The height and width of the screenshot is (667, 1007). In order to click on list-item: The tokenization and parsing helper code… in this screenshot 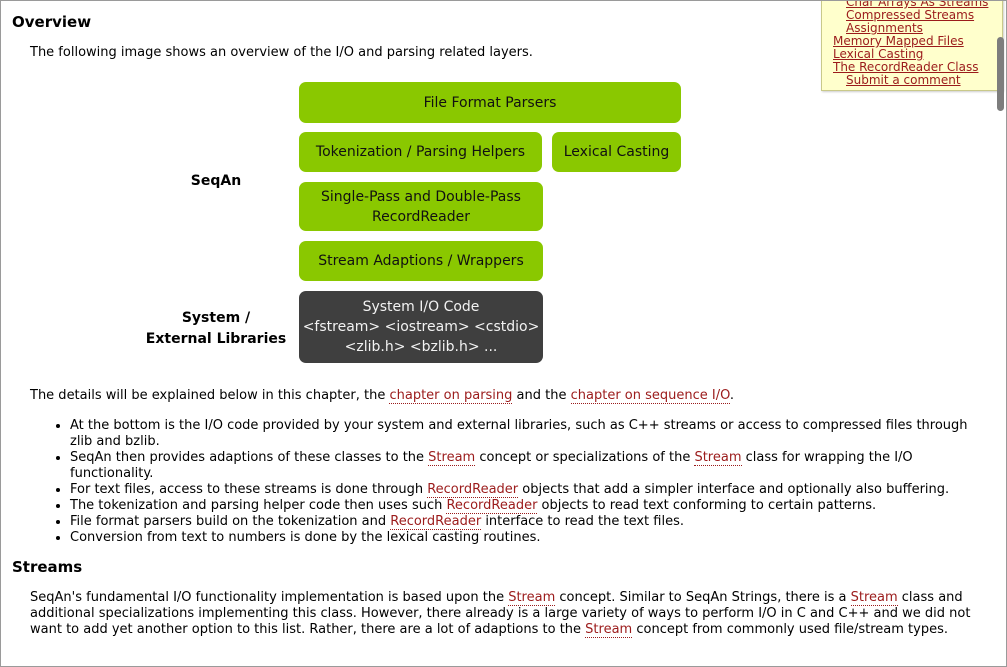, I will do `click(525, 506)`.